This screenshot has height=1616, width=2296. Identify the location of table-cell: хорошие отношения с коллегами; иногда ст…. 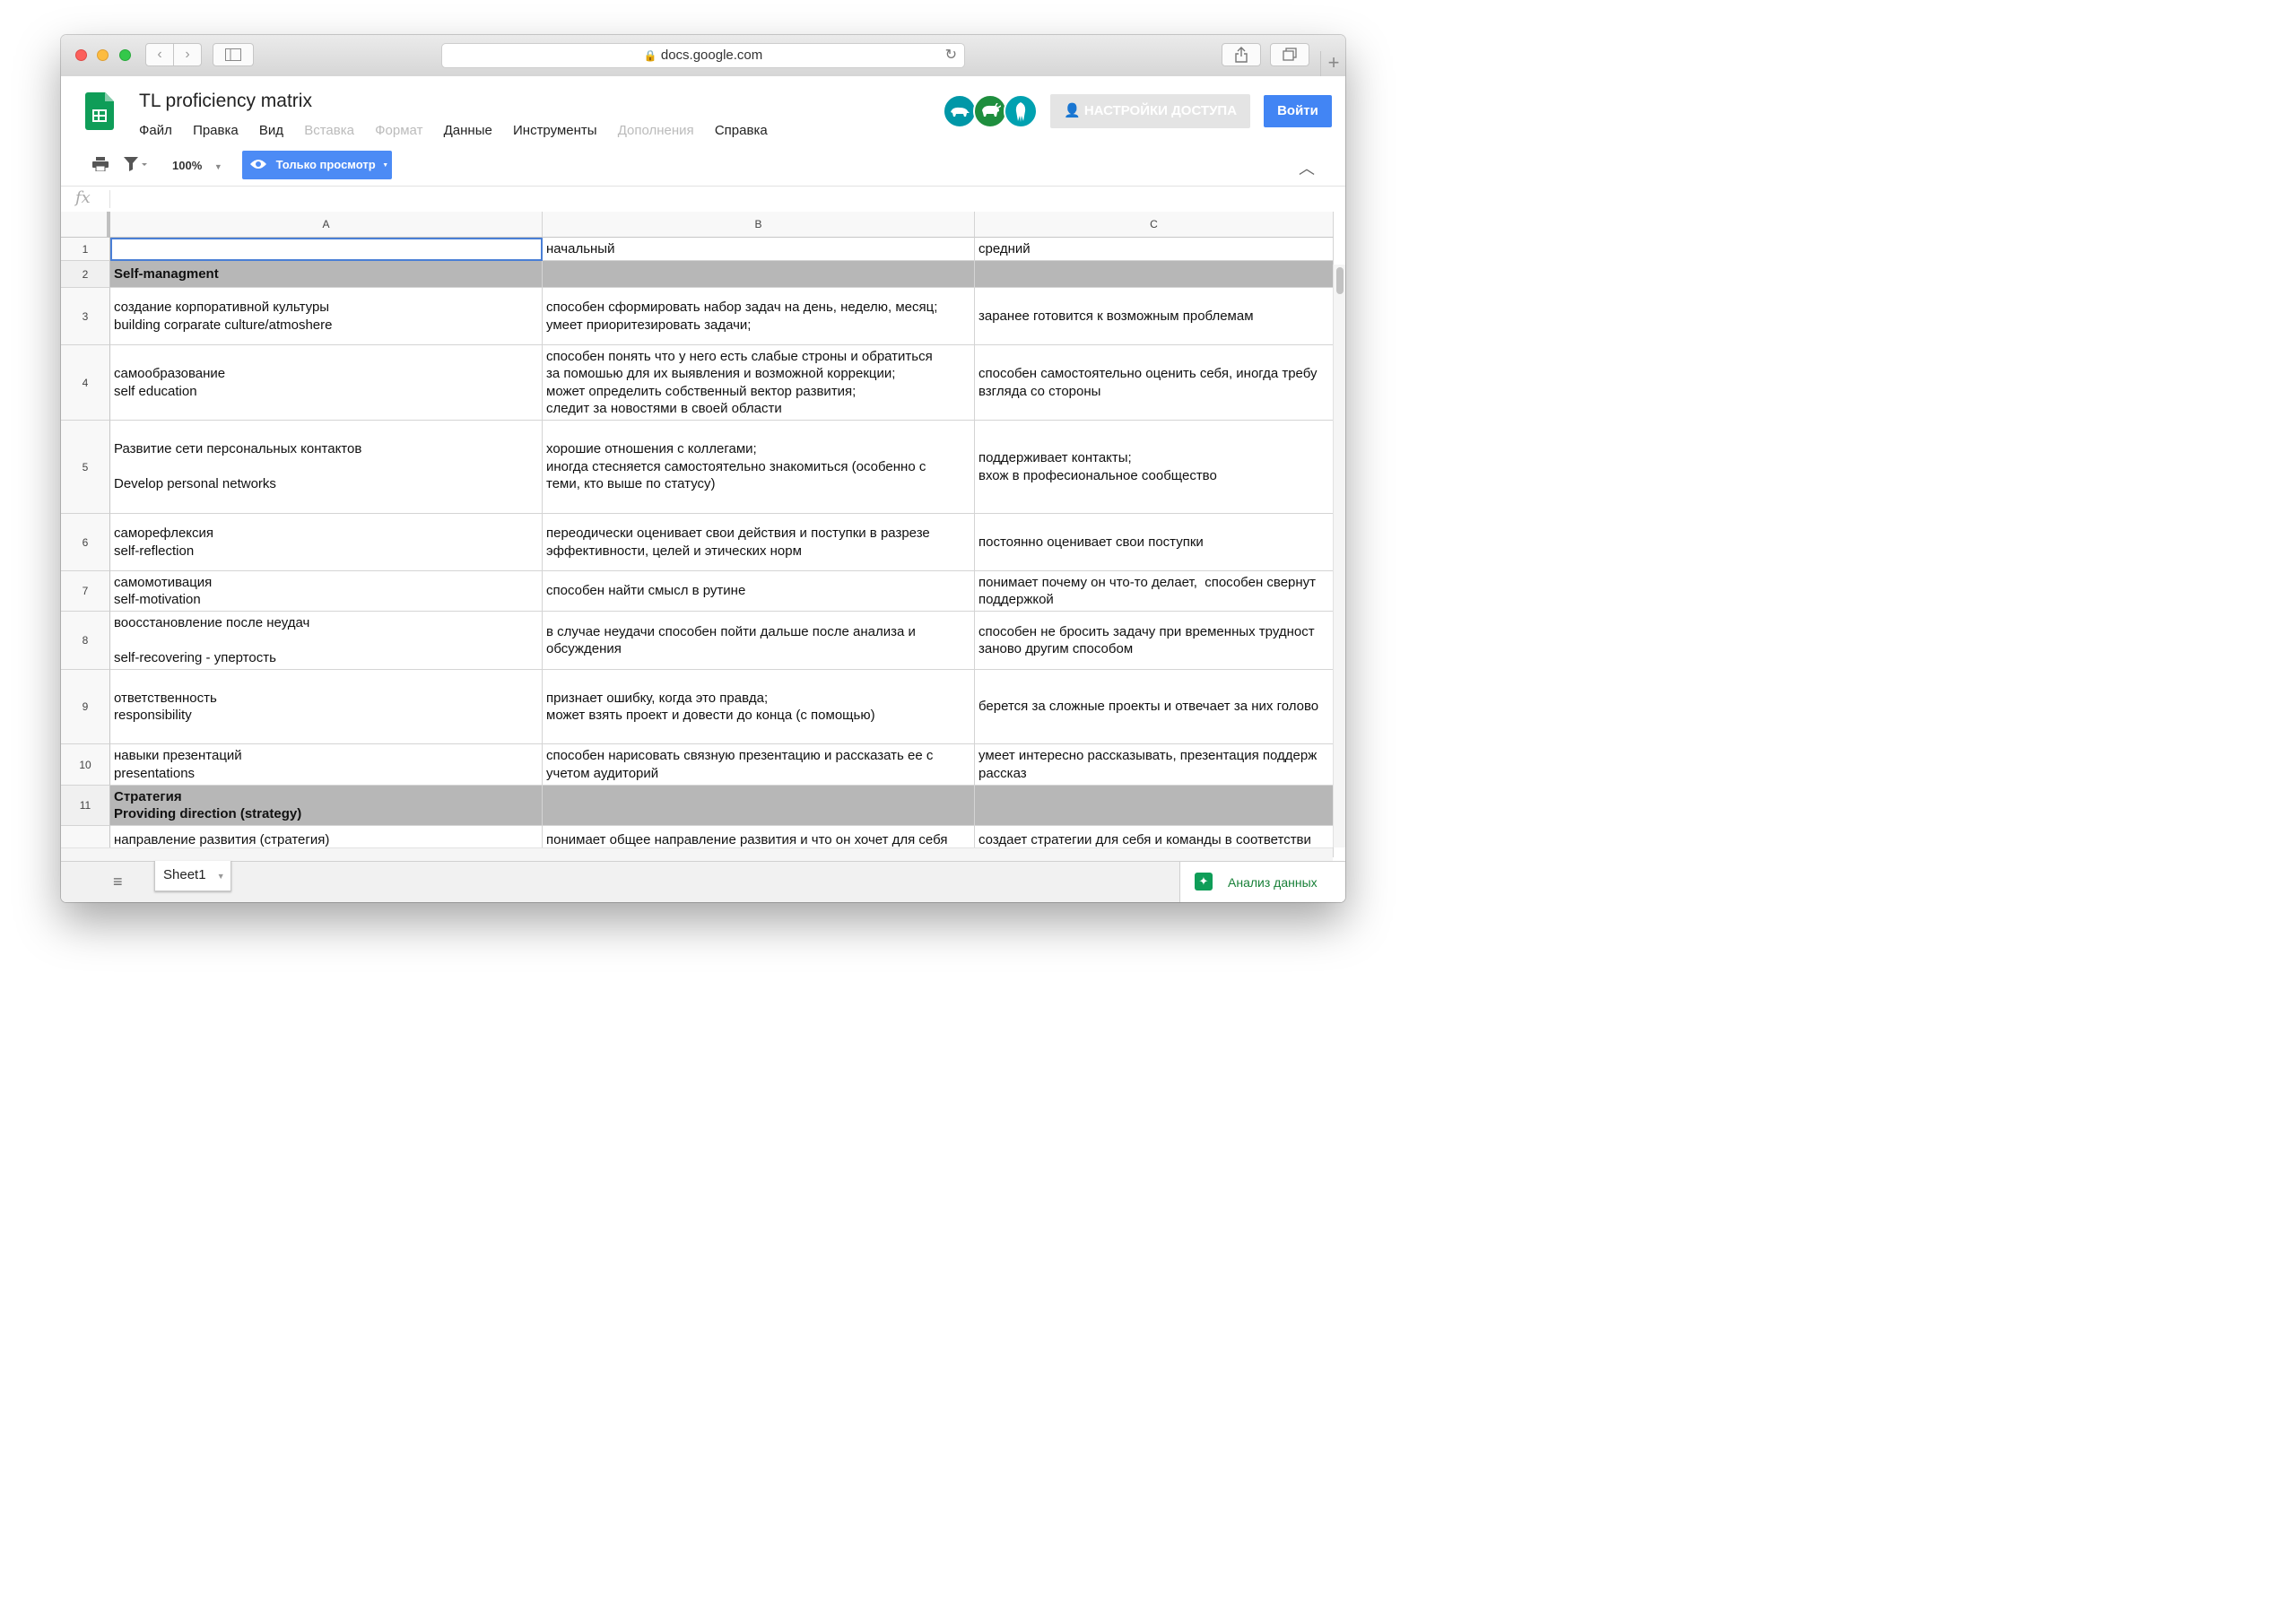
(759, 467).